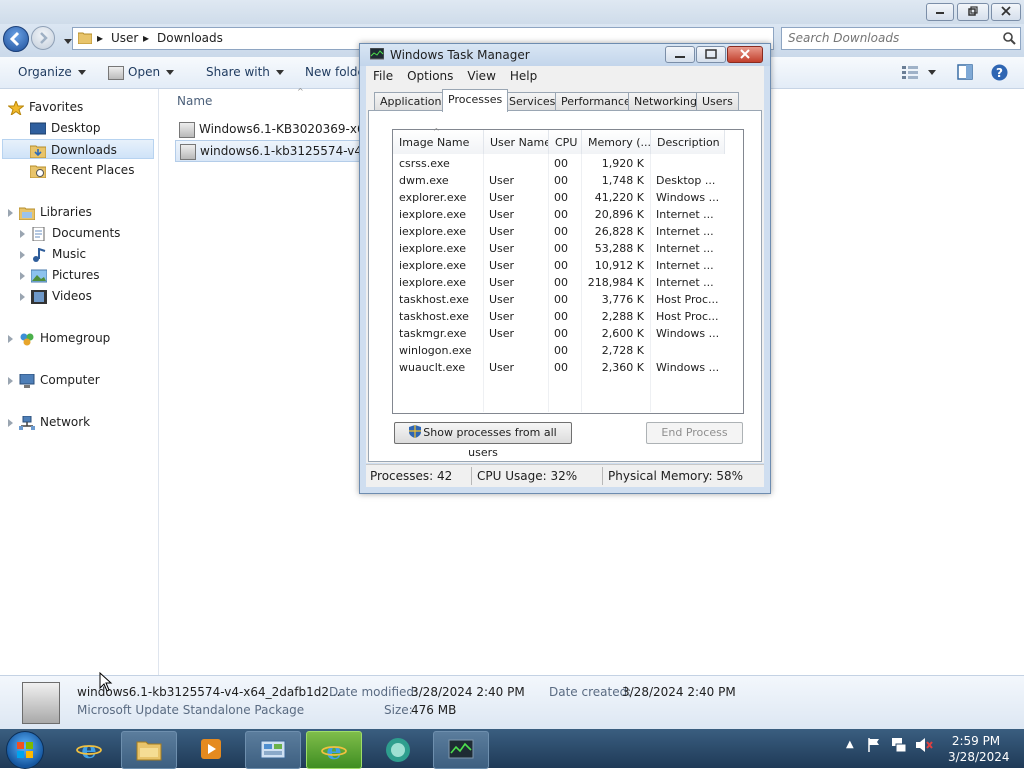 The height and width of the screenshot is (769, 1024). What do you see at coordinates (70, 233) in the screenshot?
I see `nav-documents: Documents` at bounding box center [70, 233].